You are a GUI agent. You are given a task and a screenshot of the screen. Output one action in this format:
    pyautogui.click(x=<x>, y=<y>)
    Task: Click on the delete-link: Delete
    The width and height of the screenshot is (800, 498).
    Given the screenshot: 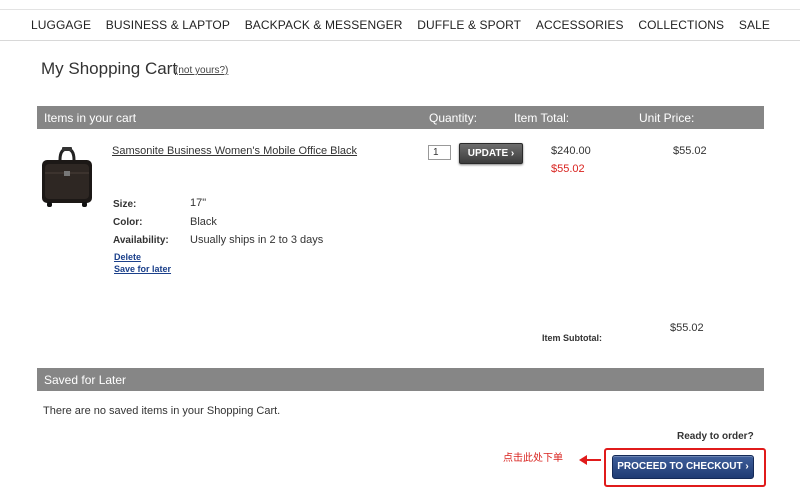 What is the action you would take?
    pyautogui.click(x=127, y=257)
    